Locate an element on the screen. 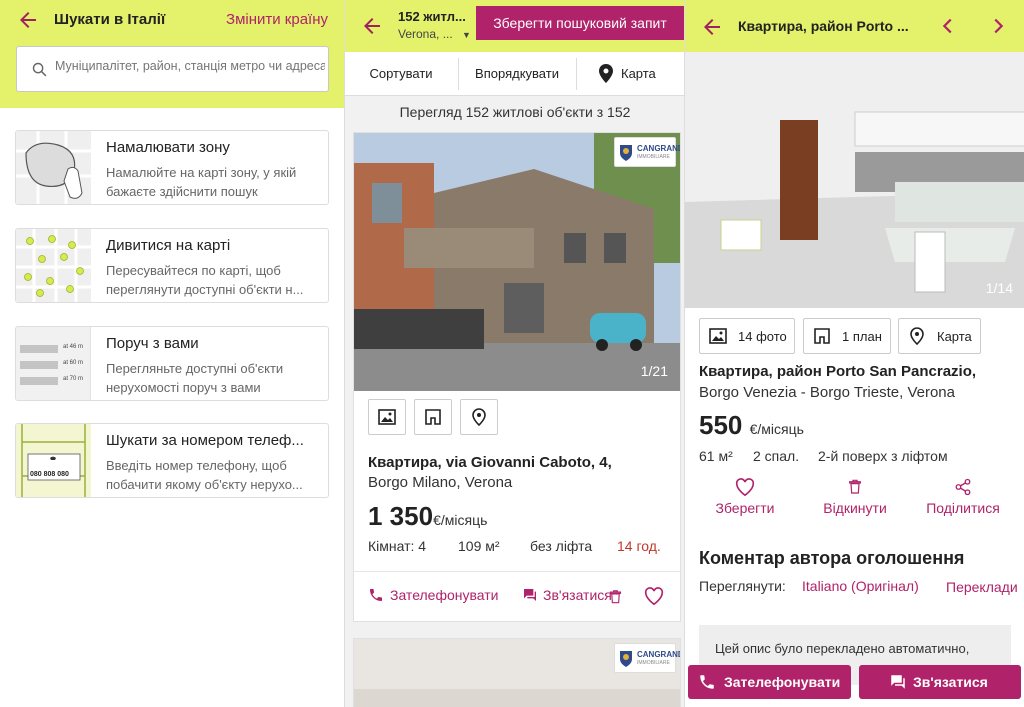 The image size is (1024, 707). agency-logo: CANGRANDE IMMOBILIARE is located at coordinates (647, 152).